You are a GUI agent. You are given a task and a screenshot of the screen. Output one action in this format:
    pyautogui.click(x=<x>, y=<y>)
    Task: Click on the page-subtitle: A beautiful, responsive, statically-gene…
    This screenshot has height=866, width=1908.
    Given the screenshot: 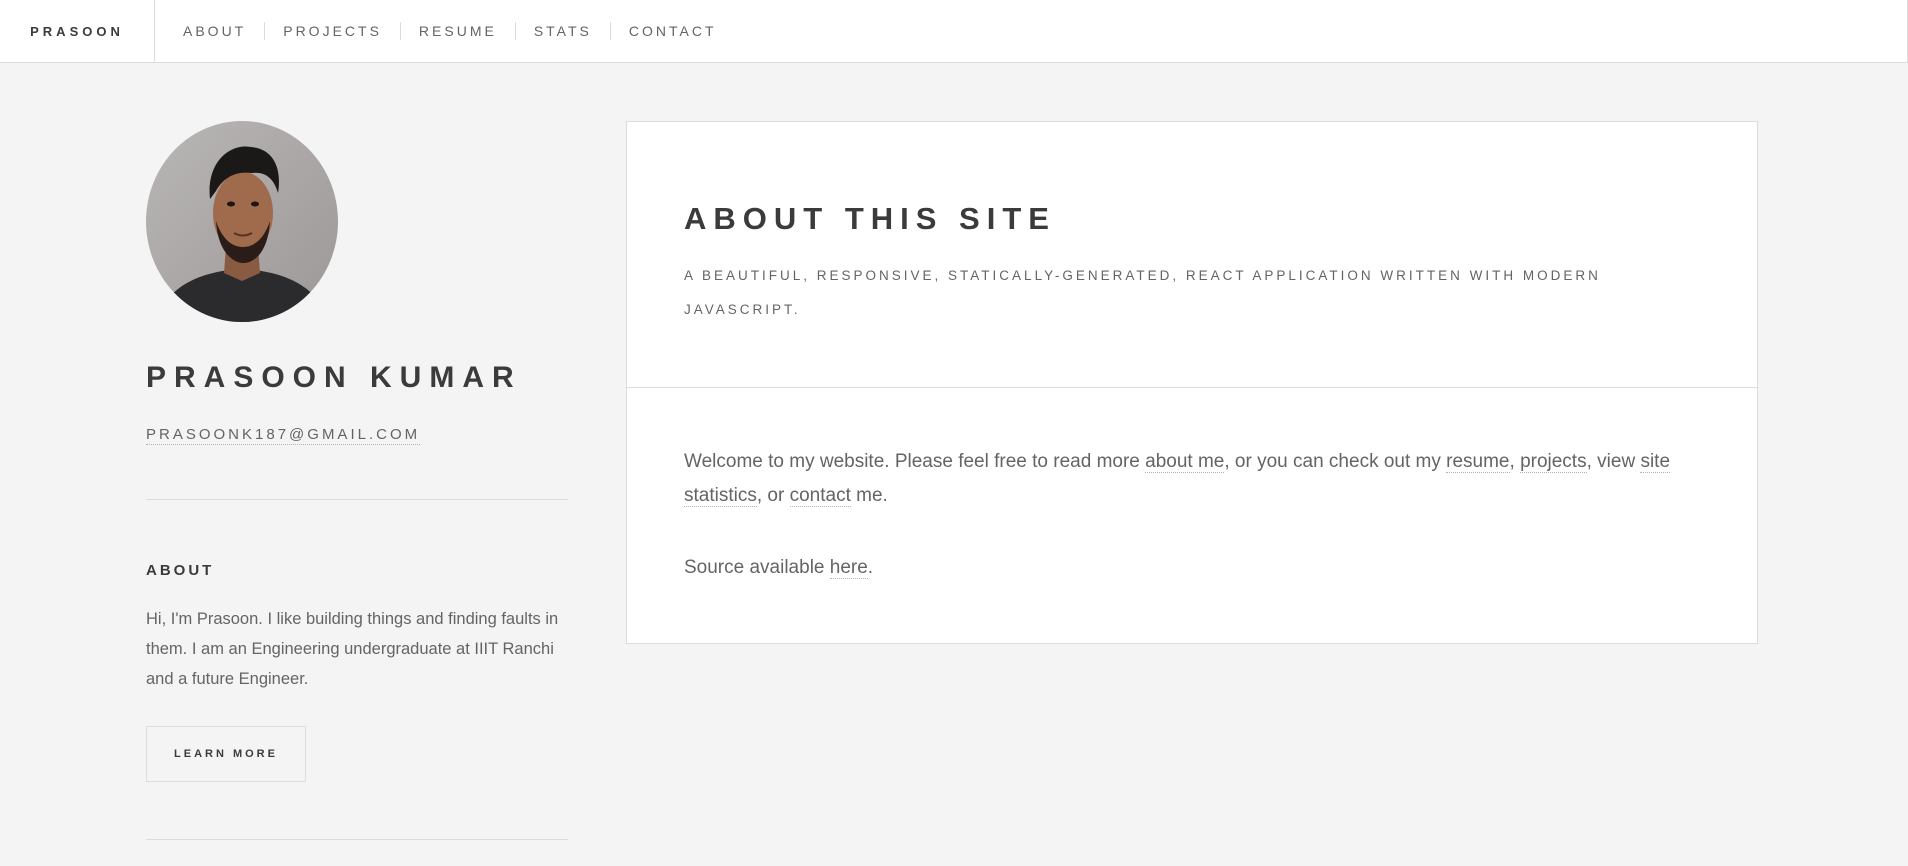 What is the action you would take?
    pyautogui.click(x=1142, y=292)
    